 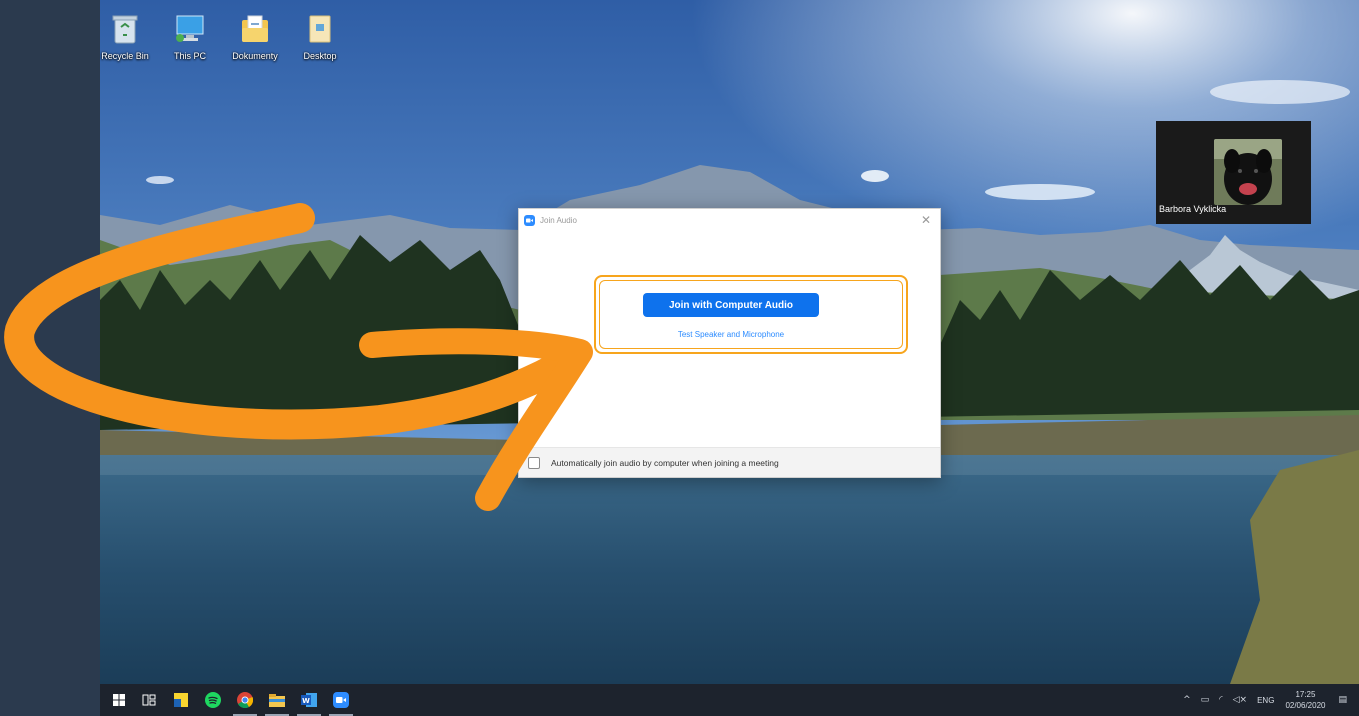 I want to click on taskbar-spotify, so click(x=213, y=700).